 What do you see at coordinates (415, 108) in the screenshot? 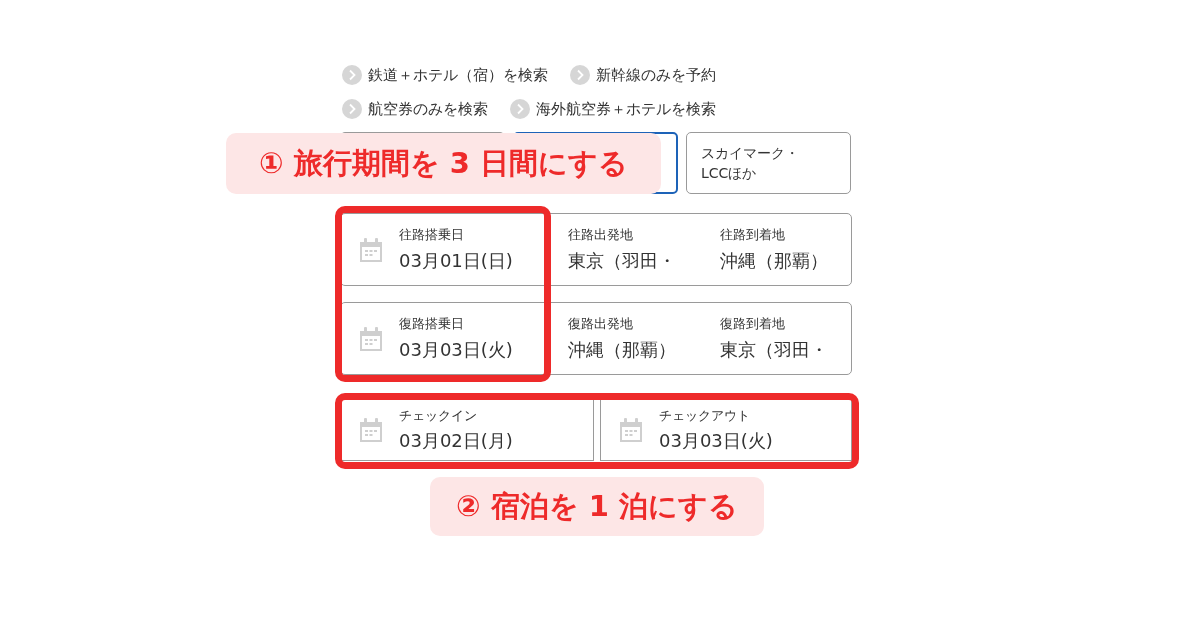
I see `search-link: 航空券のみを検索` at bounding box center [415, 108].